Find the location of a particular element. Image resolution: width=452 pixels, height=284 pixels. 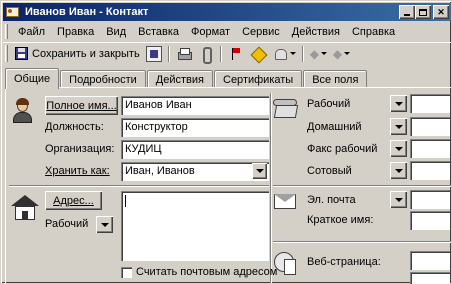

contact-card-icon is located at coordinates (13, 12).